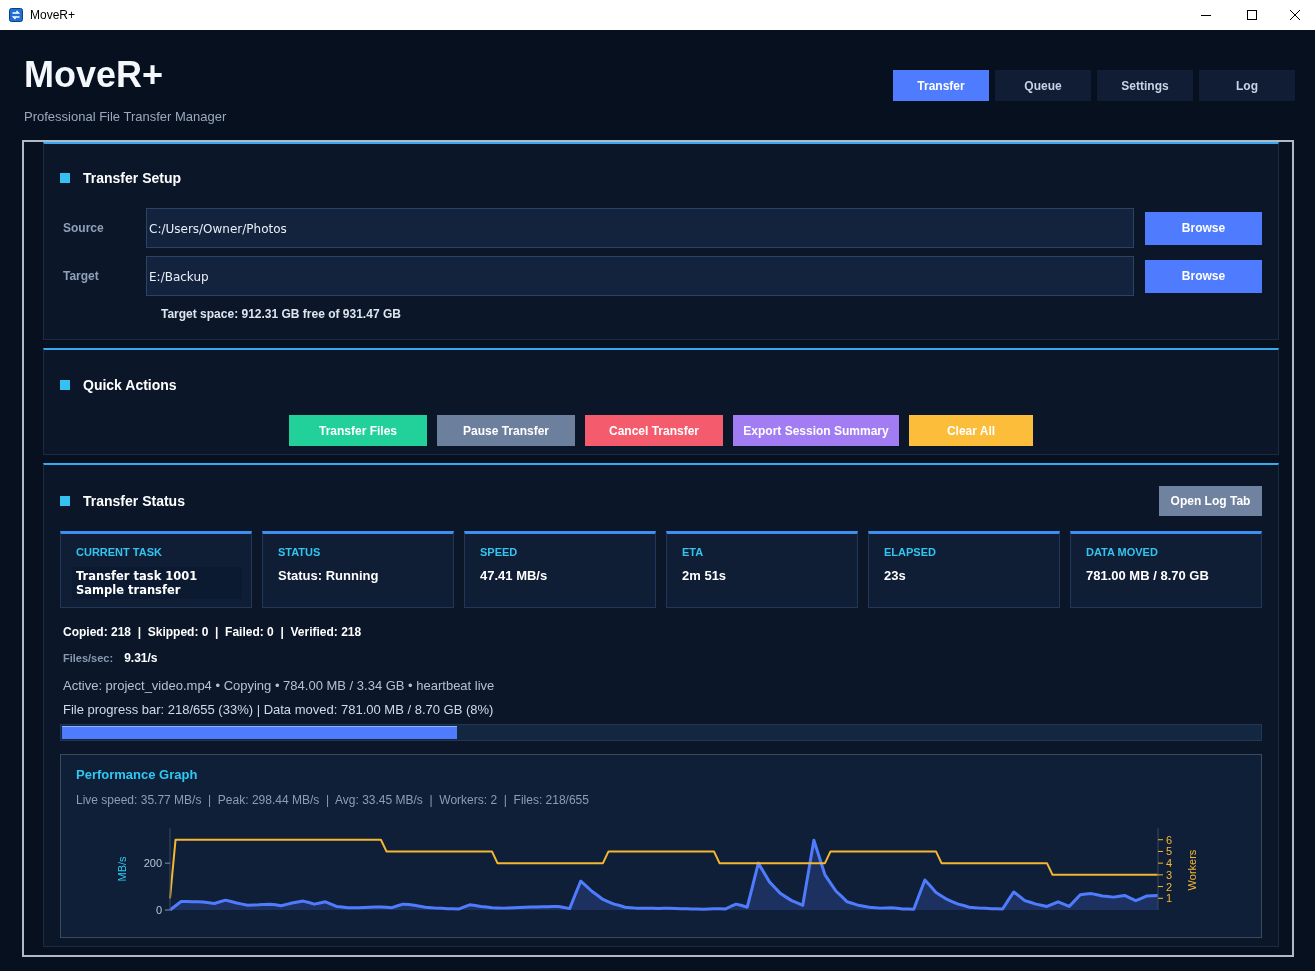  I want to click on workers-axis-title: Workers, so click(1192, 870).